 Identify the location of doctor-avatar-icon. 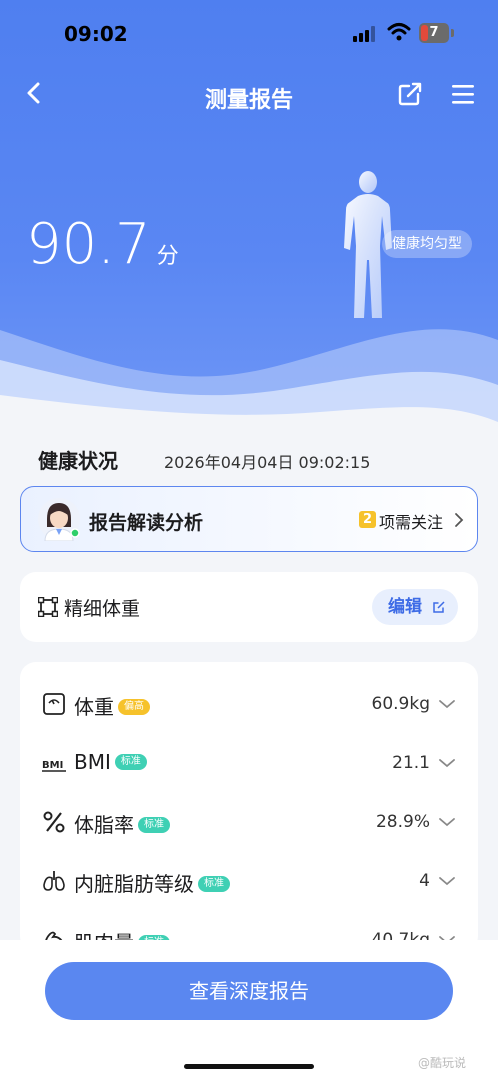
(59, 519).